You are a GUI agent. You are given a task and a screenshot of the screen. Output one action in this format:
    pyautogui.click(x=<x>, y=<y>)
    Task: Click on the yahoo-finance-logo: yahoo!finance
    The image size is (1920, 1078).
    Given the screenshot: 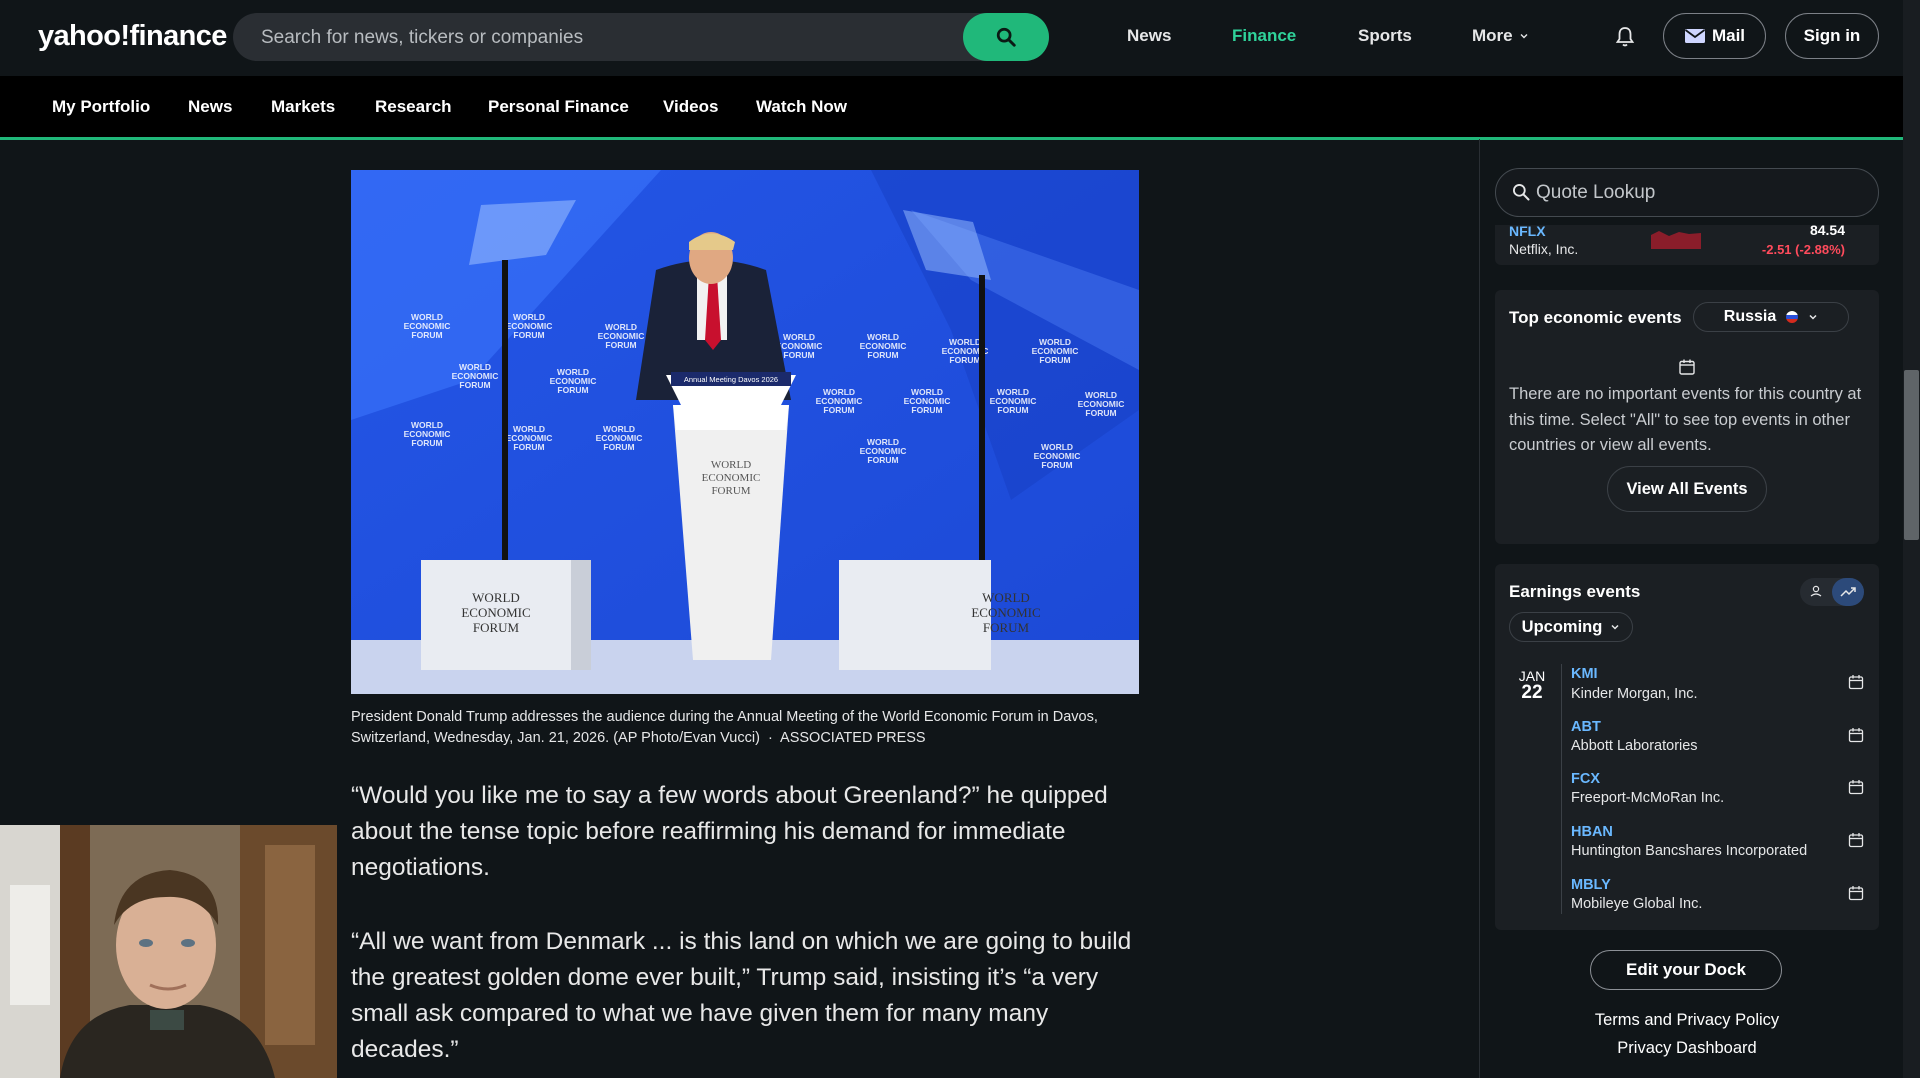 What is the action you would take?
    pyautogui.click(x=132, y=36)
    